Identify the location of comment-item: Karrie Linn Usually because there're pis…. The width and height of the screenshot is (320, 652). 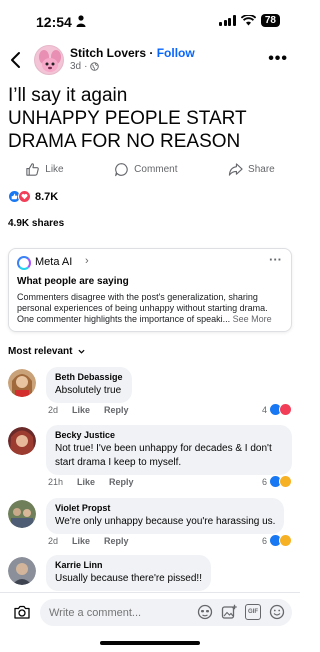
(150, 573).